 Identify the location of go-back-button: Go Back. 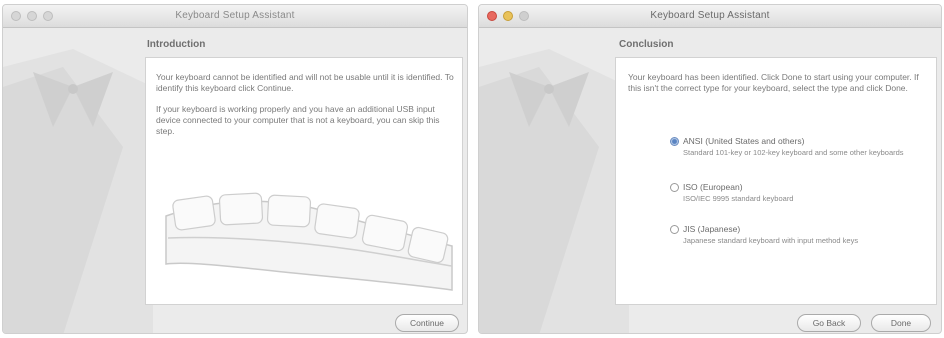
(829, 323).